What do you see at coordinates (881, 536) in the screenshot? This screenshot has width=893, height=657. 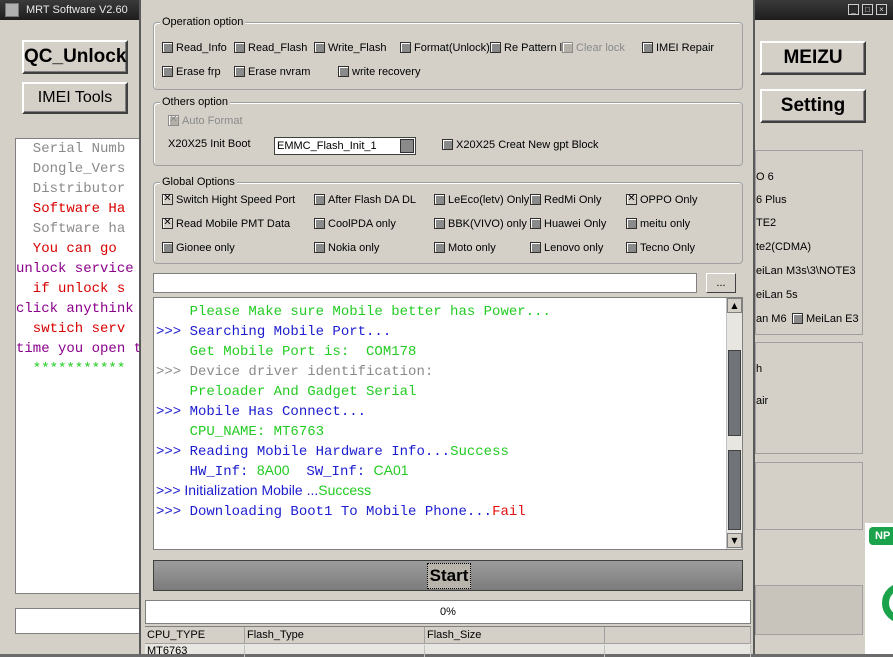 I see `np-badge-label: NP` at bounding box center [881, 536].